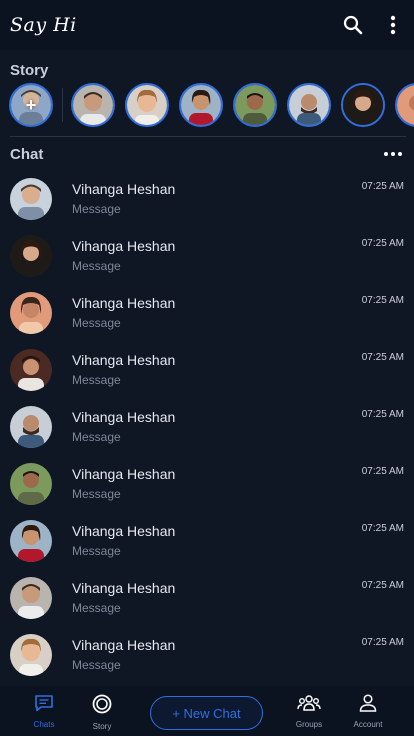  I want to click on nav-account: Account, so click(368, 711).